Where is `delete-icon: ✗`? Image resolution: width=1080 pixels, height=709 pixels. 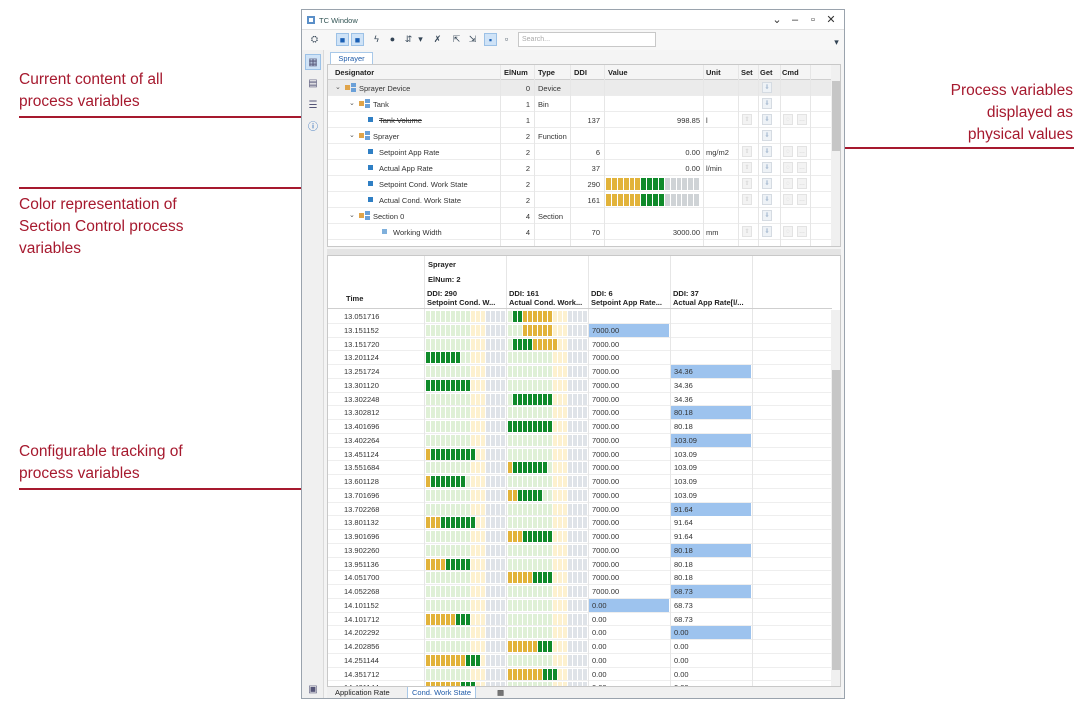
delete-icon: ✗ is located at coordinates (437, 39).